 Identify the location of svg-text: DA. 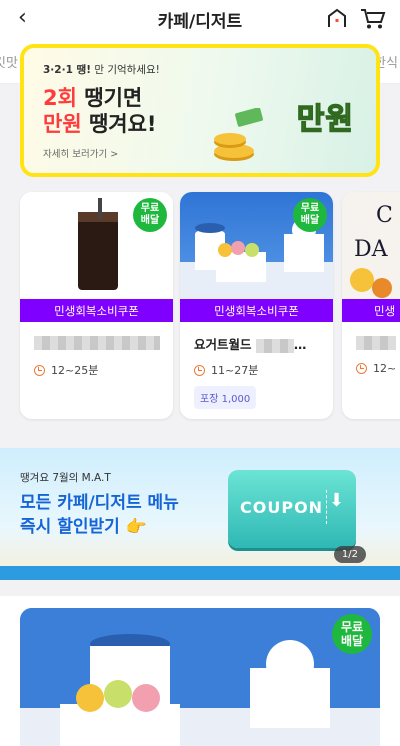
(371, 249).